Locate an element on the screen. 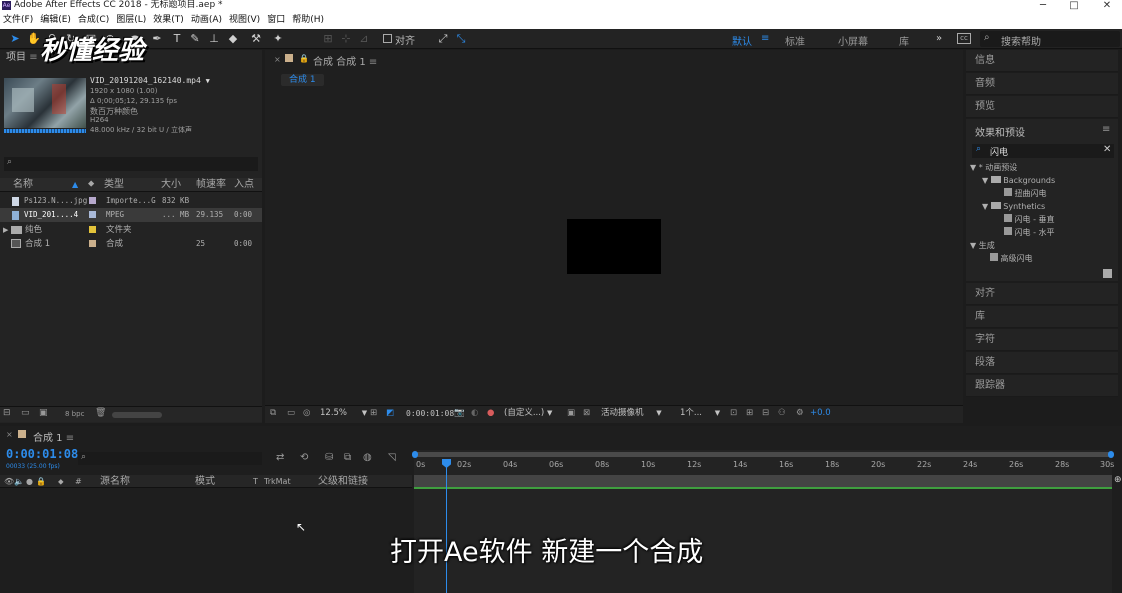 This screenshot has height=593, width=1122. menu-layer: 图层(L) is located at coordinates (131, 20).